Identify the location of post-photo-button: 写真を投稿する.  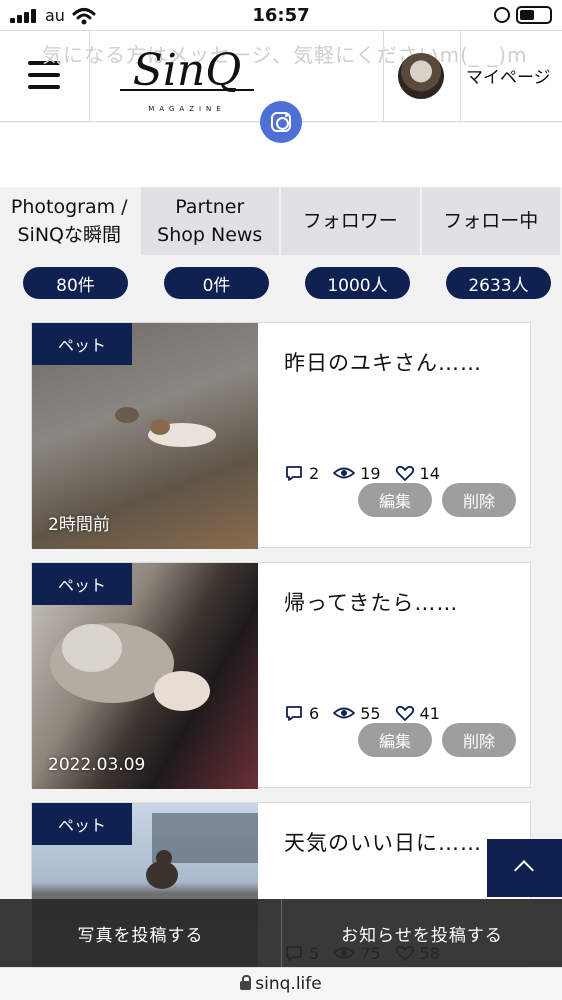
(140, 933).